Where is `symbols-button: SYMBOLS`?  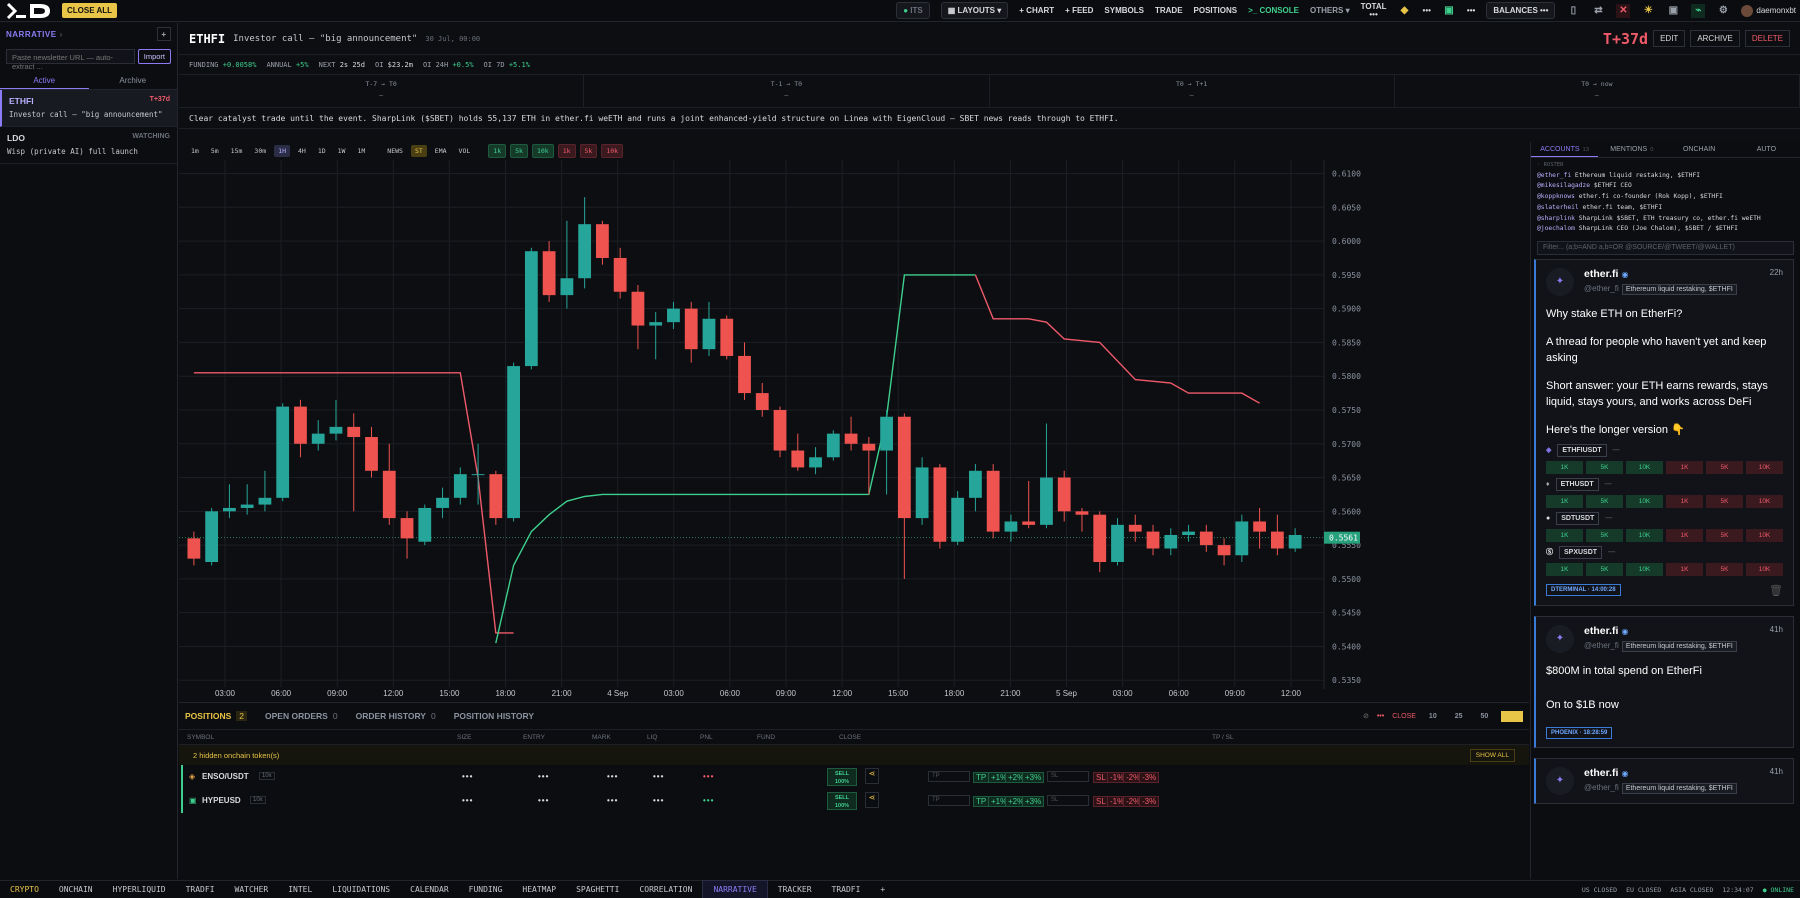
symbols-button: SYMBOLS is located at coordinates (1124, 10).